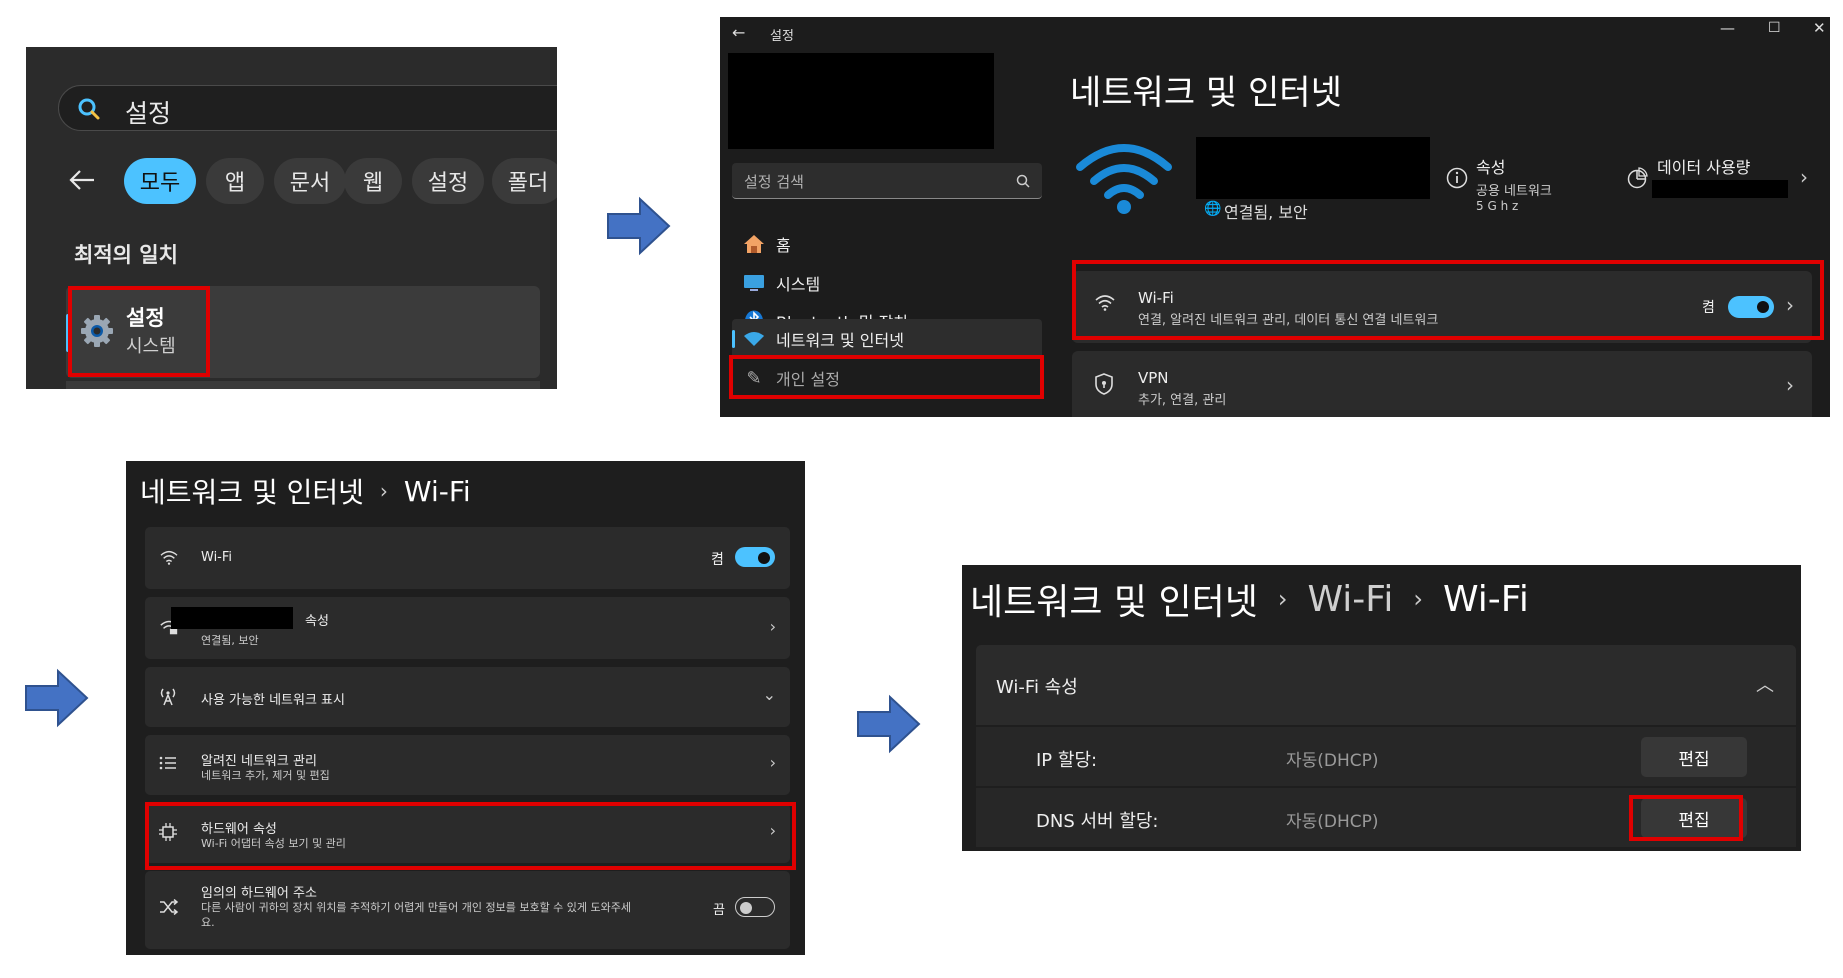 The height and width of the screenshot is (978, 1843). Describe the element at coordinates (1694, 757) in the screenshot. I see `ip-edit-button: 편집` at that location.